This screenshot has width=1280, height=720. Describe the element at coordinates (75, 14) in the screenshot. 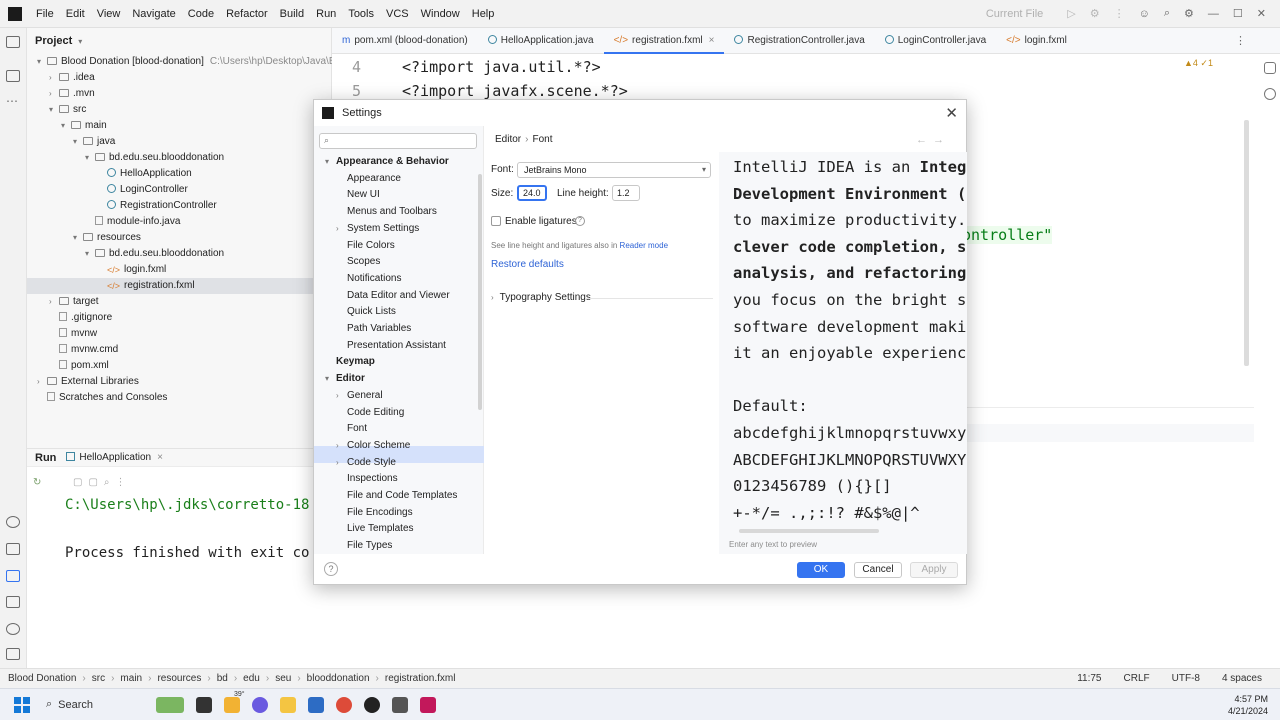

I see `menu-item: Edit` at that location.